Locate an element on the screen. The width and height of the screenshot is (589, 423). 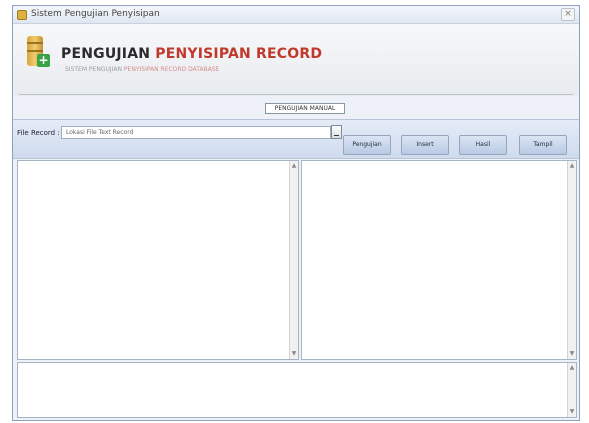
result-scrollbar: ▲ ▼ is located at coordinates (571, 260).